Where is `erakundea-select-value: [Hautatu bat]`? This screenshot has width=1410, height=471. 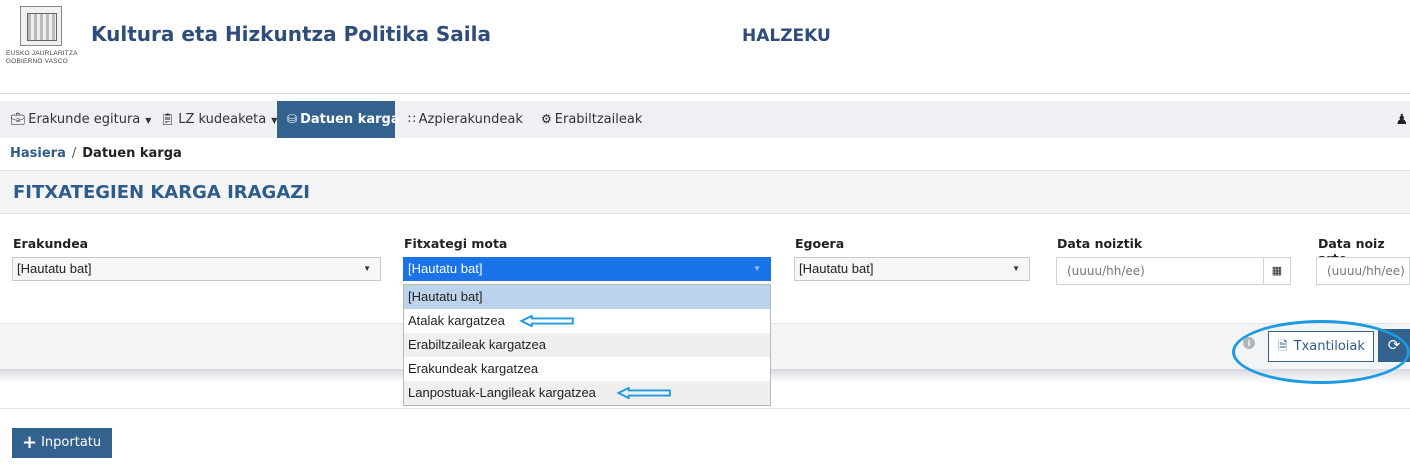
erakundea-select-value: [Hautatu bat] is located at coordinates (54, 268).